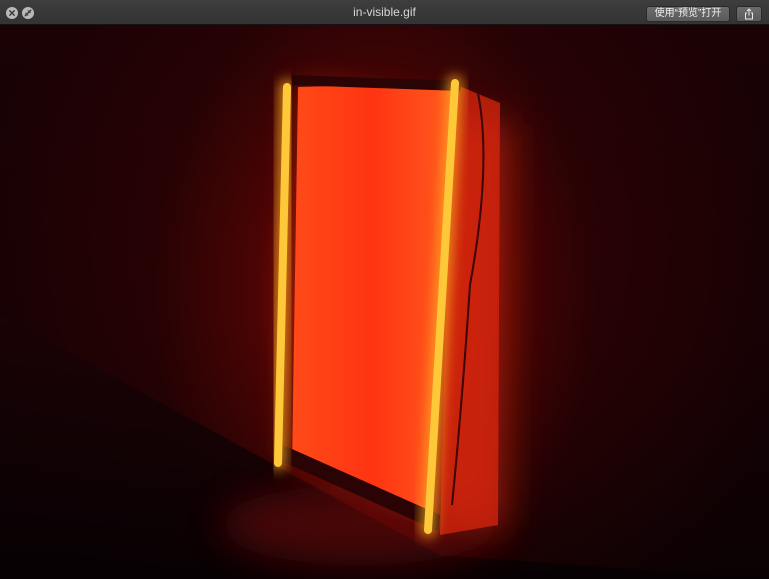  Describe the element at coordinates (384, 12) in the screenshot. I see `title-bar: in-visible.gif 使用“预览”打开` at that location.